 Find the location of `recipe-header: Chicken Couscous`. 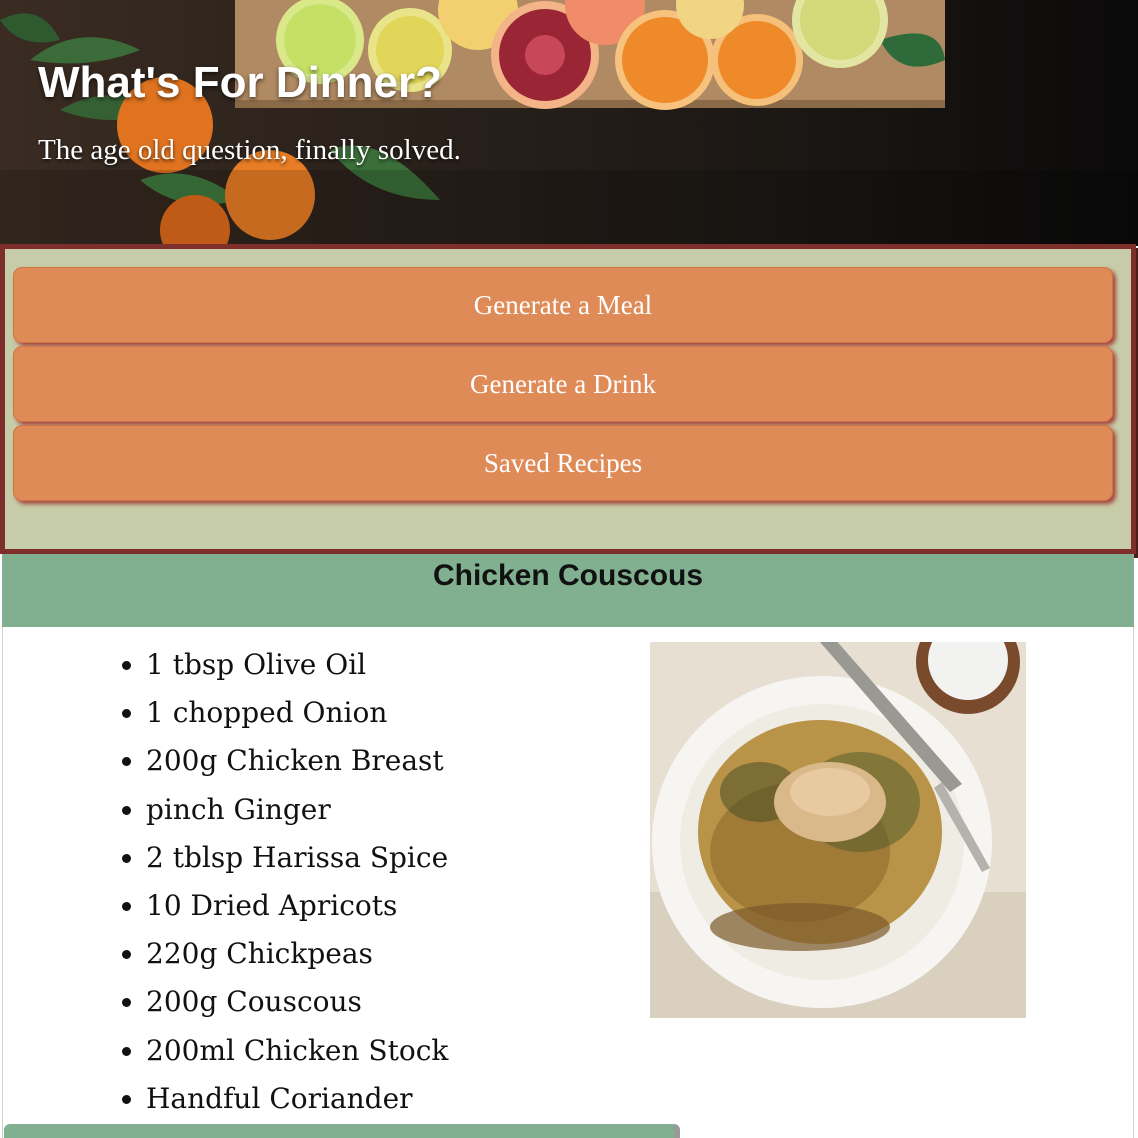

recipe-header: Chicken Couscous is located at coordinates (568, 590).